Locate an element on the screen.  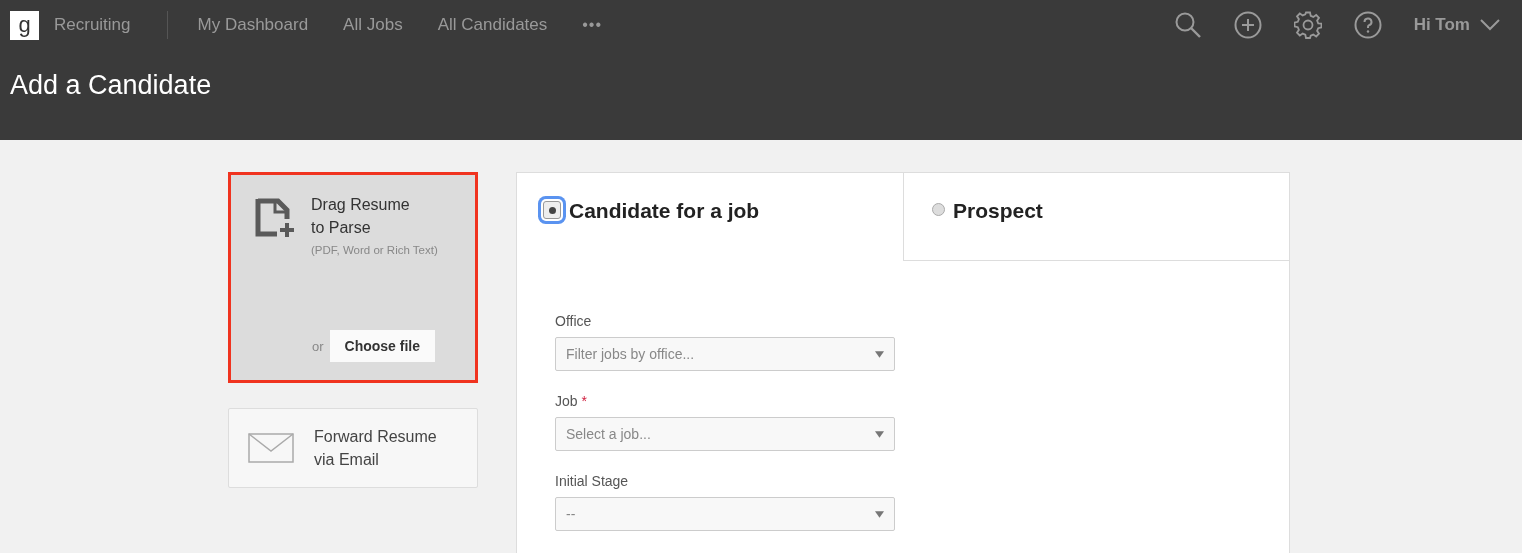
page-title: Add a Candidate is located at coordinates (111, 85).